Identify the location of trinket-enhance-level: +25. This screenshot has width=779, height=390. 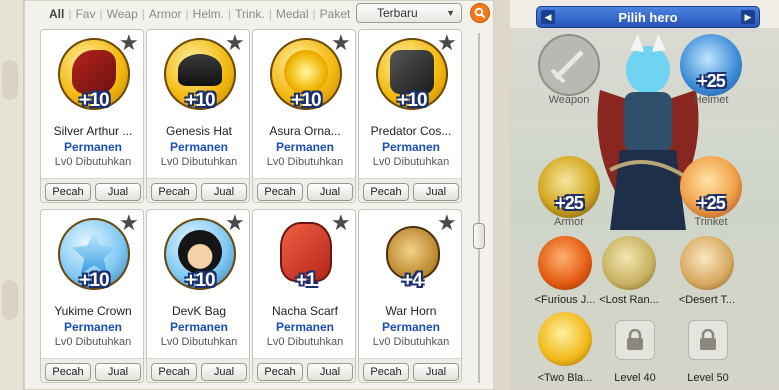
(711, 203).